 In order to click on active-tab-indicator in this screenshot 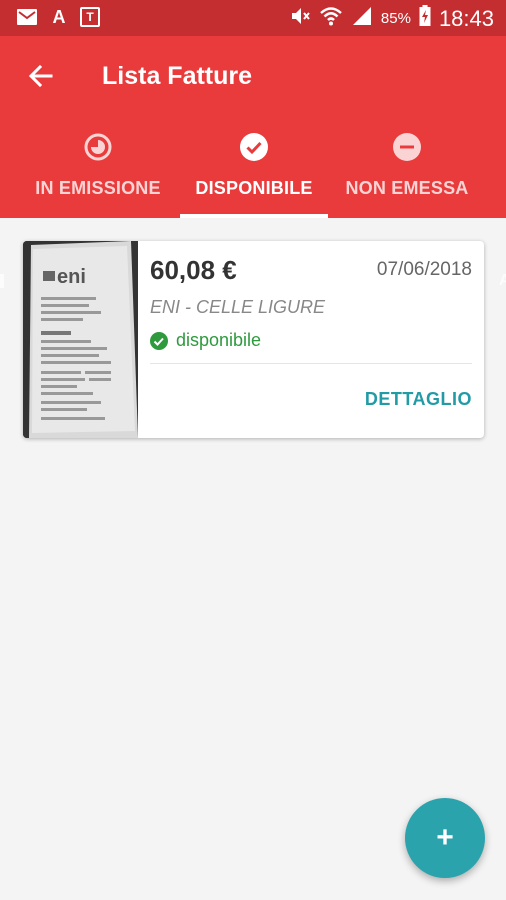, I will do `click(254, 216)`.